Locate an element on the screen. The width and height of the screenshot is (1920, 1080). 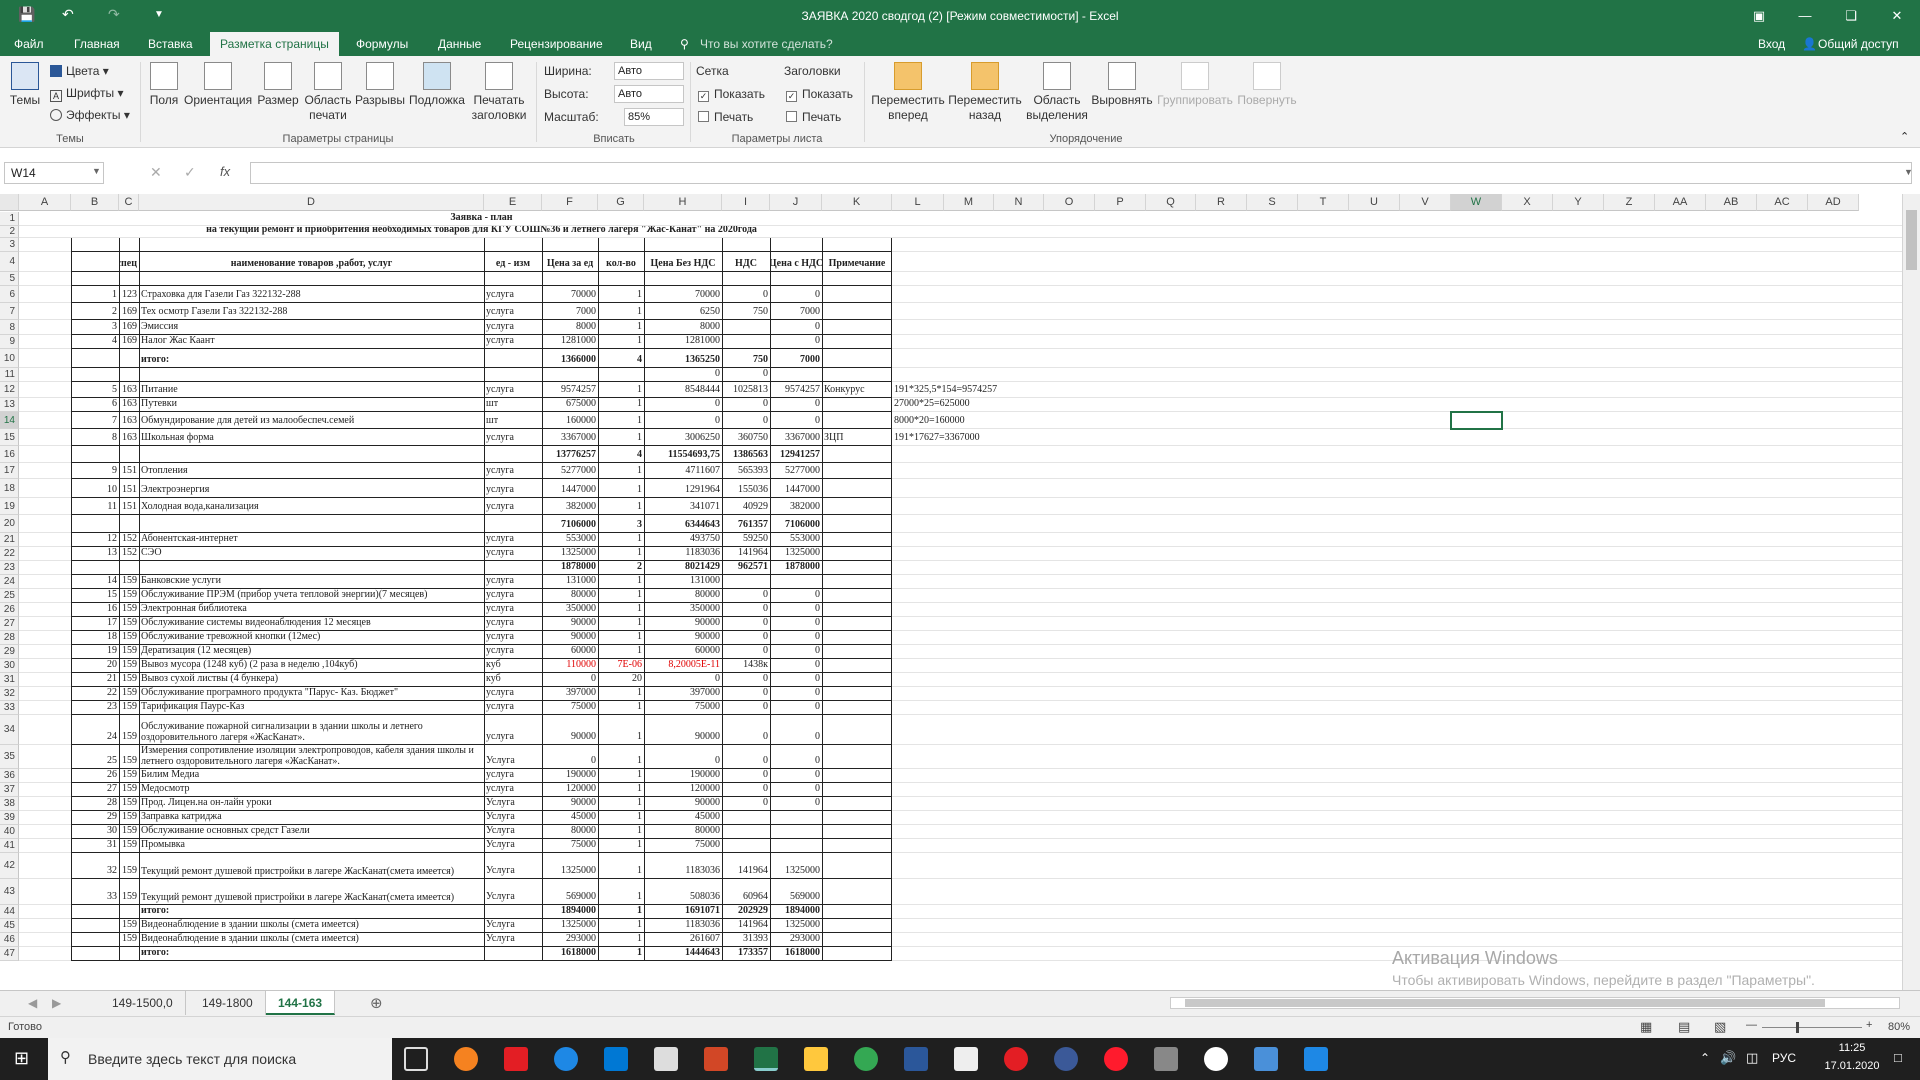
column-header-I: I is located at coordinates (746, 202).